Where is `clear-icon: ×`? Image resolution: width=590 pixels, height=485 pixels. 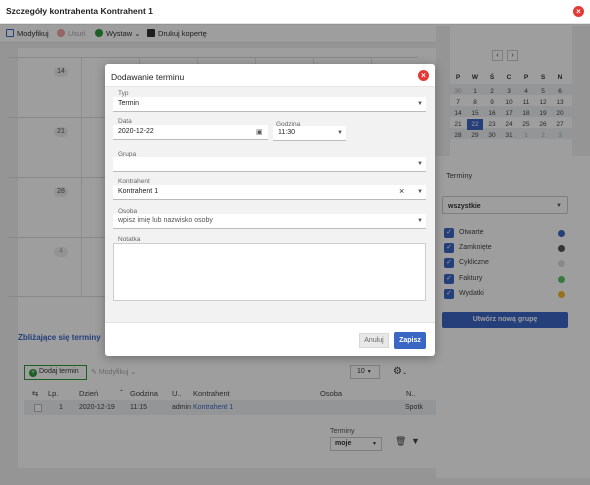
clear-icon: × is located at coordinates (401, 191).